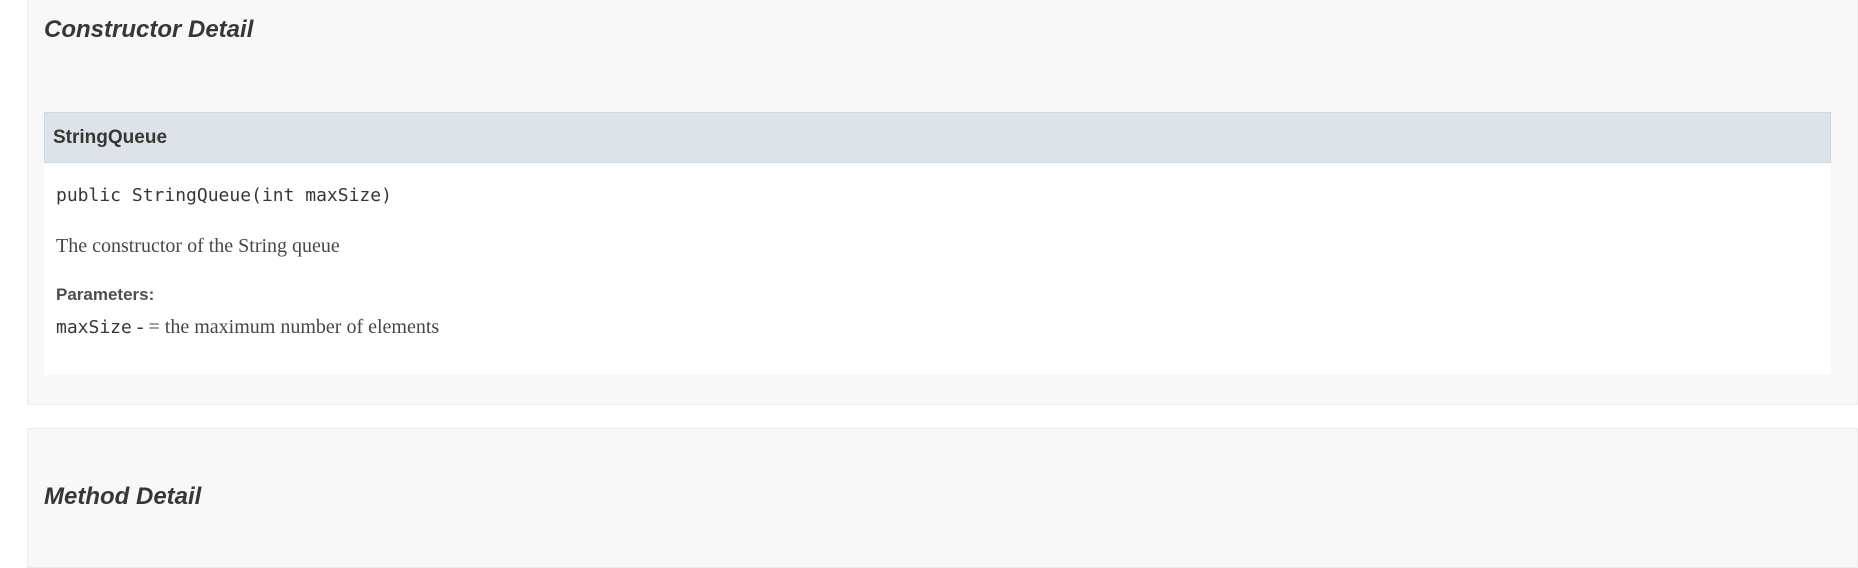 The image size is (1858, 568). What do you see at coordinates (94, 327) in the screenshot?
I see `parameter-name: maxSize` at bounding box center [94, 327].